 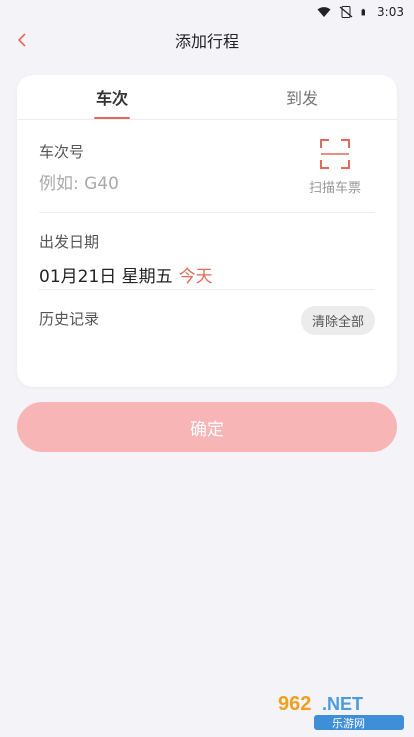 I want to click on scan-ticket-label: 扫描车票, so click(x=334, y=188).